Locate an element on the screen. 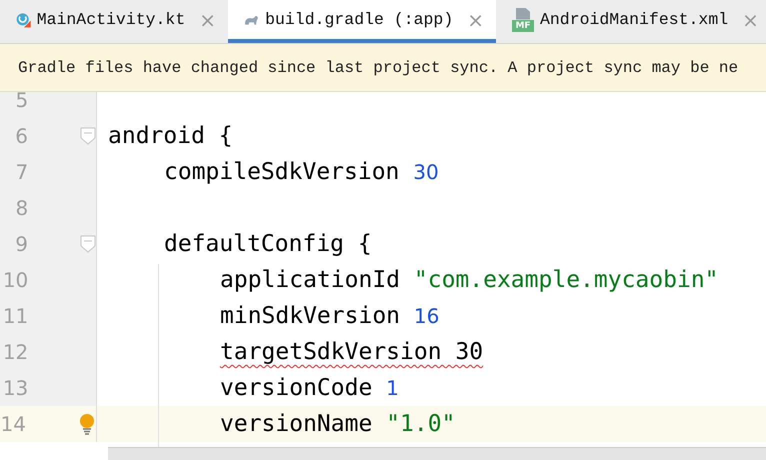 This screenshot has width=766, height=460. code-text: compileSdkVersion is located at coordinates (282, 172).